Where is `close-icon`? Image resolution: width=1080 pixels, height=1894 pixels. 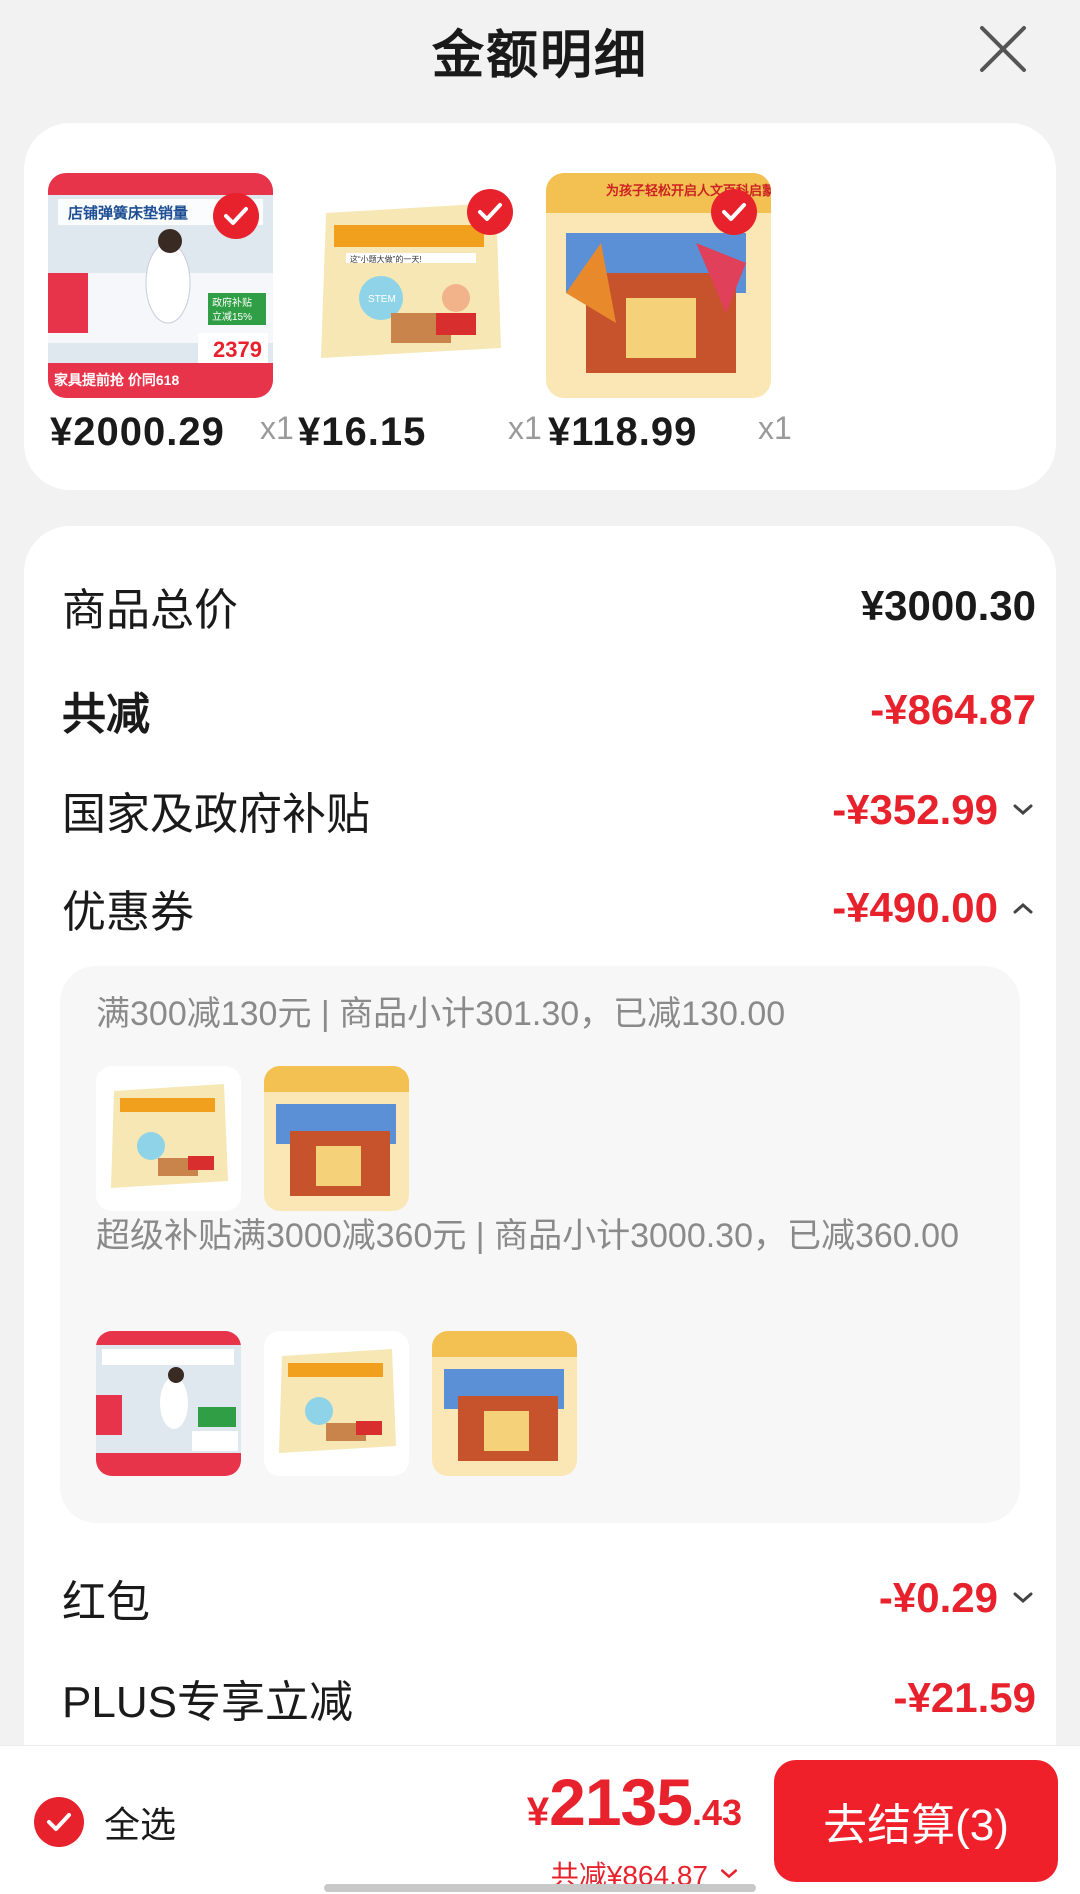
close-icon is located at coordinates (1003, 49).